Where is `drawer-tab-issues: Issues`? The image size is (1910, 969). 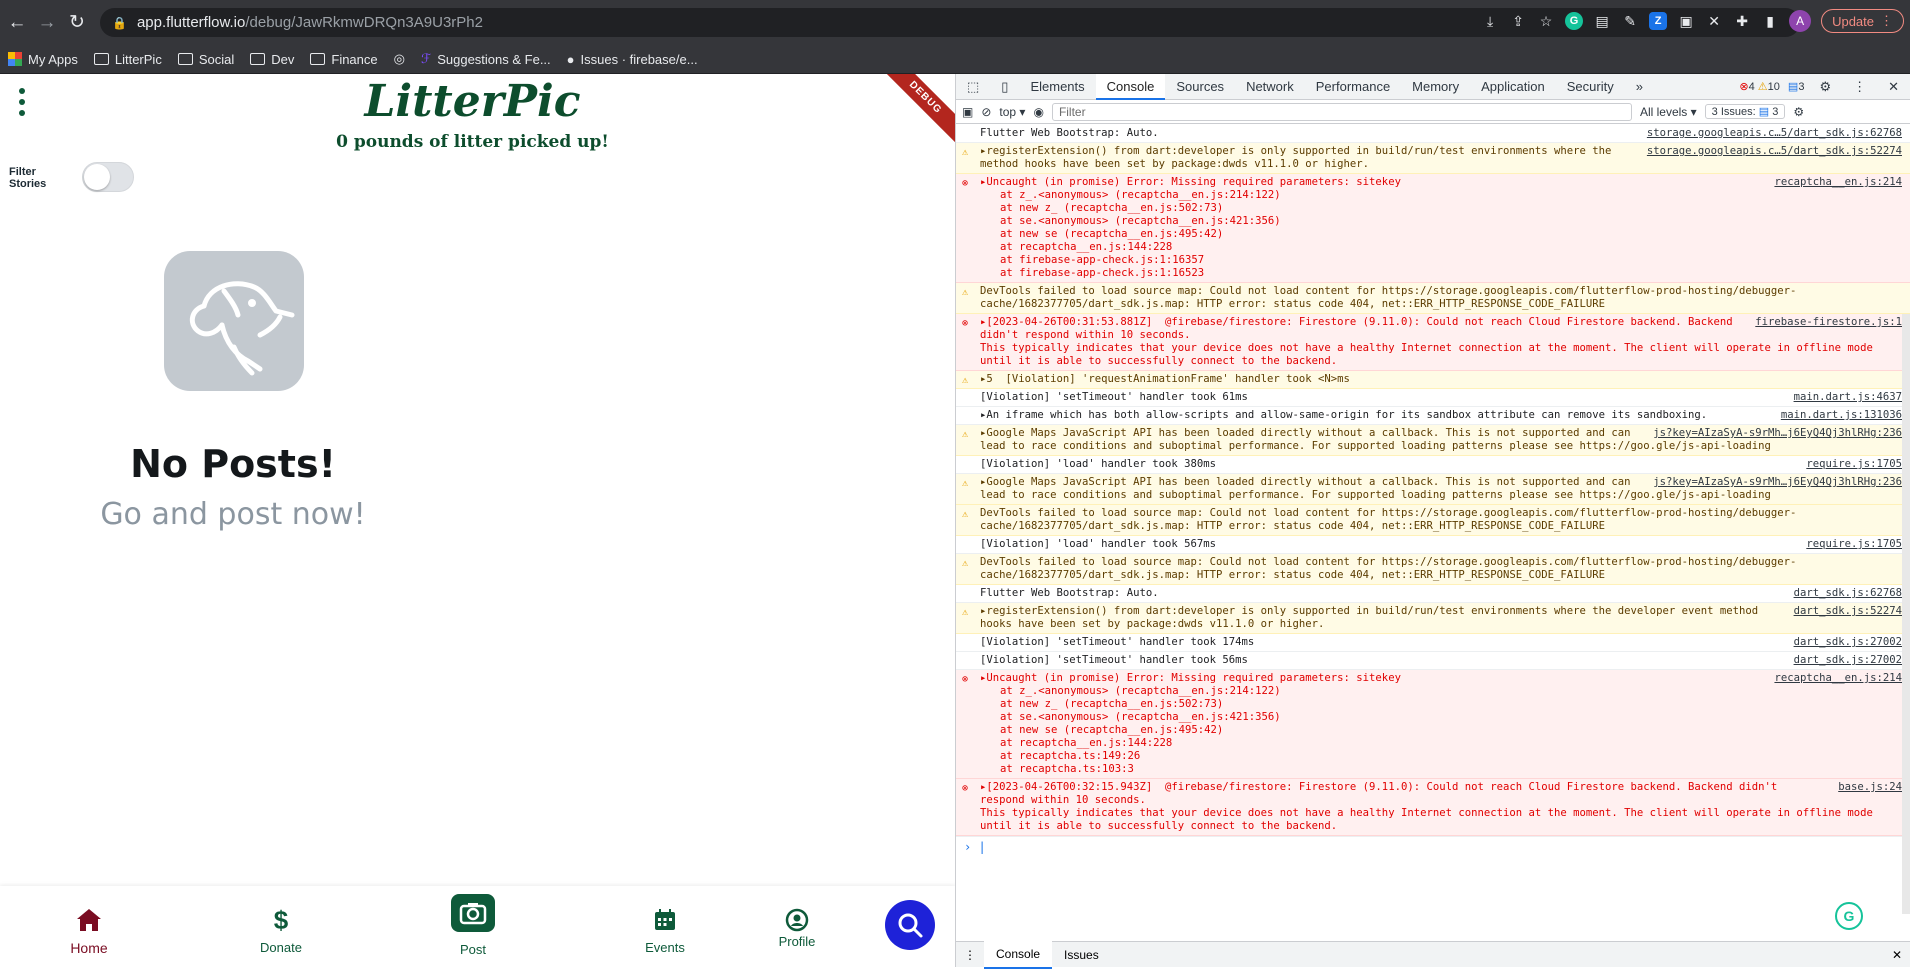
drawer-tab-issues: Issues is located at coordinates (1081, 955).